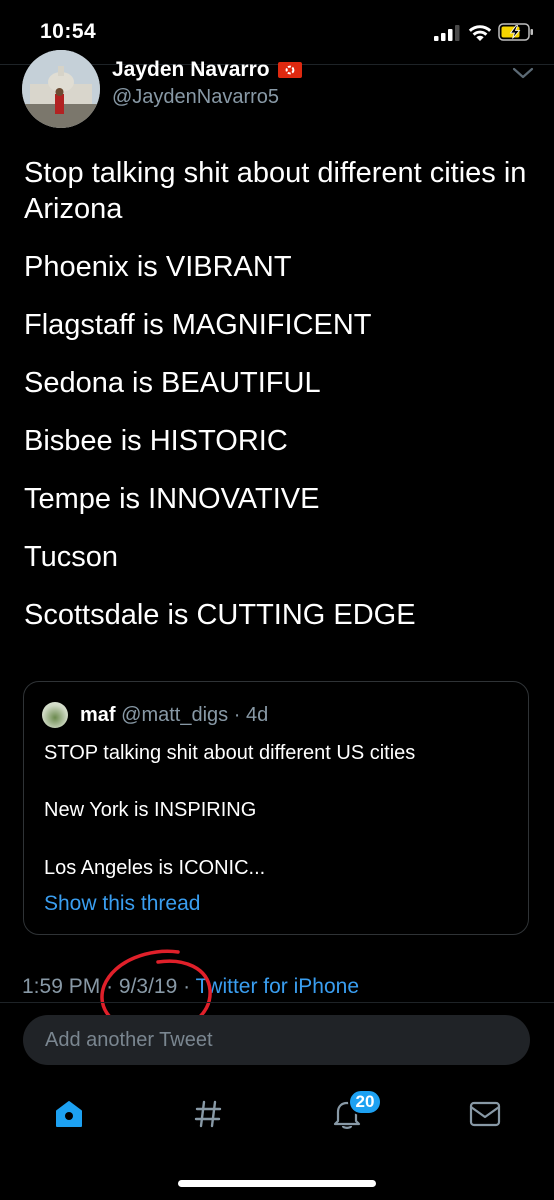 Image resolution: width=554 pixels, height=1200 pixels. What do you see at coordinates (156, 441) in the screenshot?
I see `tweet-line: Bisbee is HISTORIC` at bounding box center [156, 441].